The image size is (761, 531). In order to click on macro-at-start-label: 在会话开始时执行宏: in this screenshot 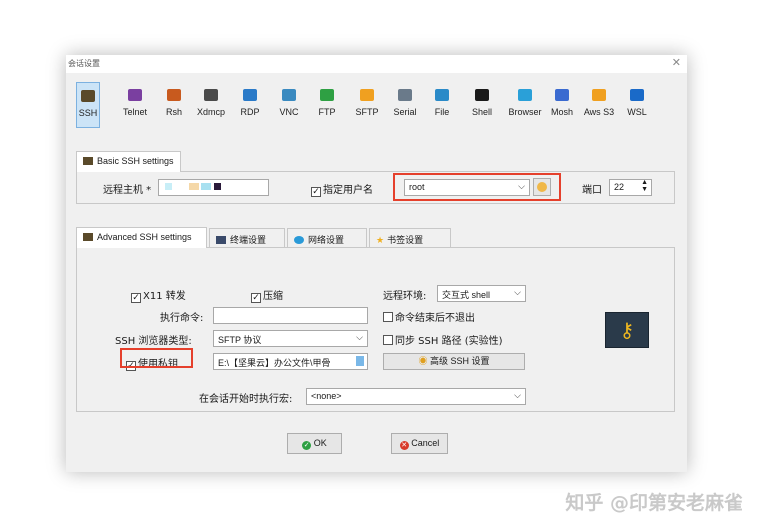, I will do `click(246, 399)`.